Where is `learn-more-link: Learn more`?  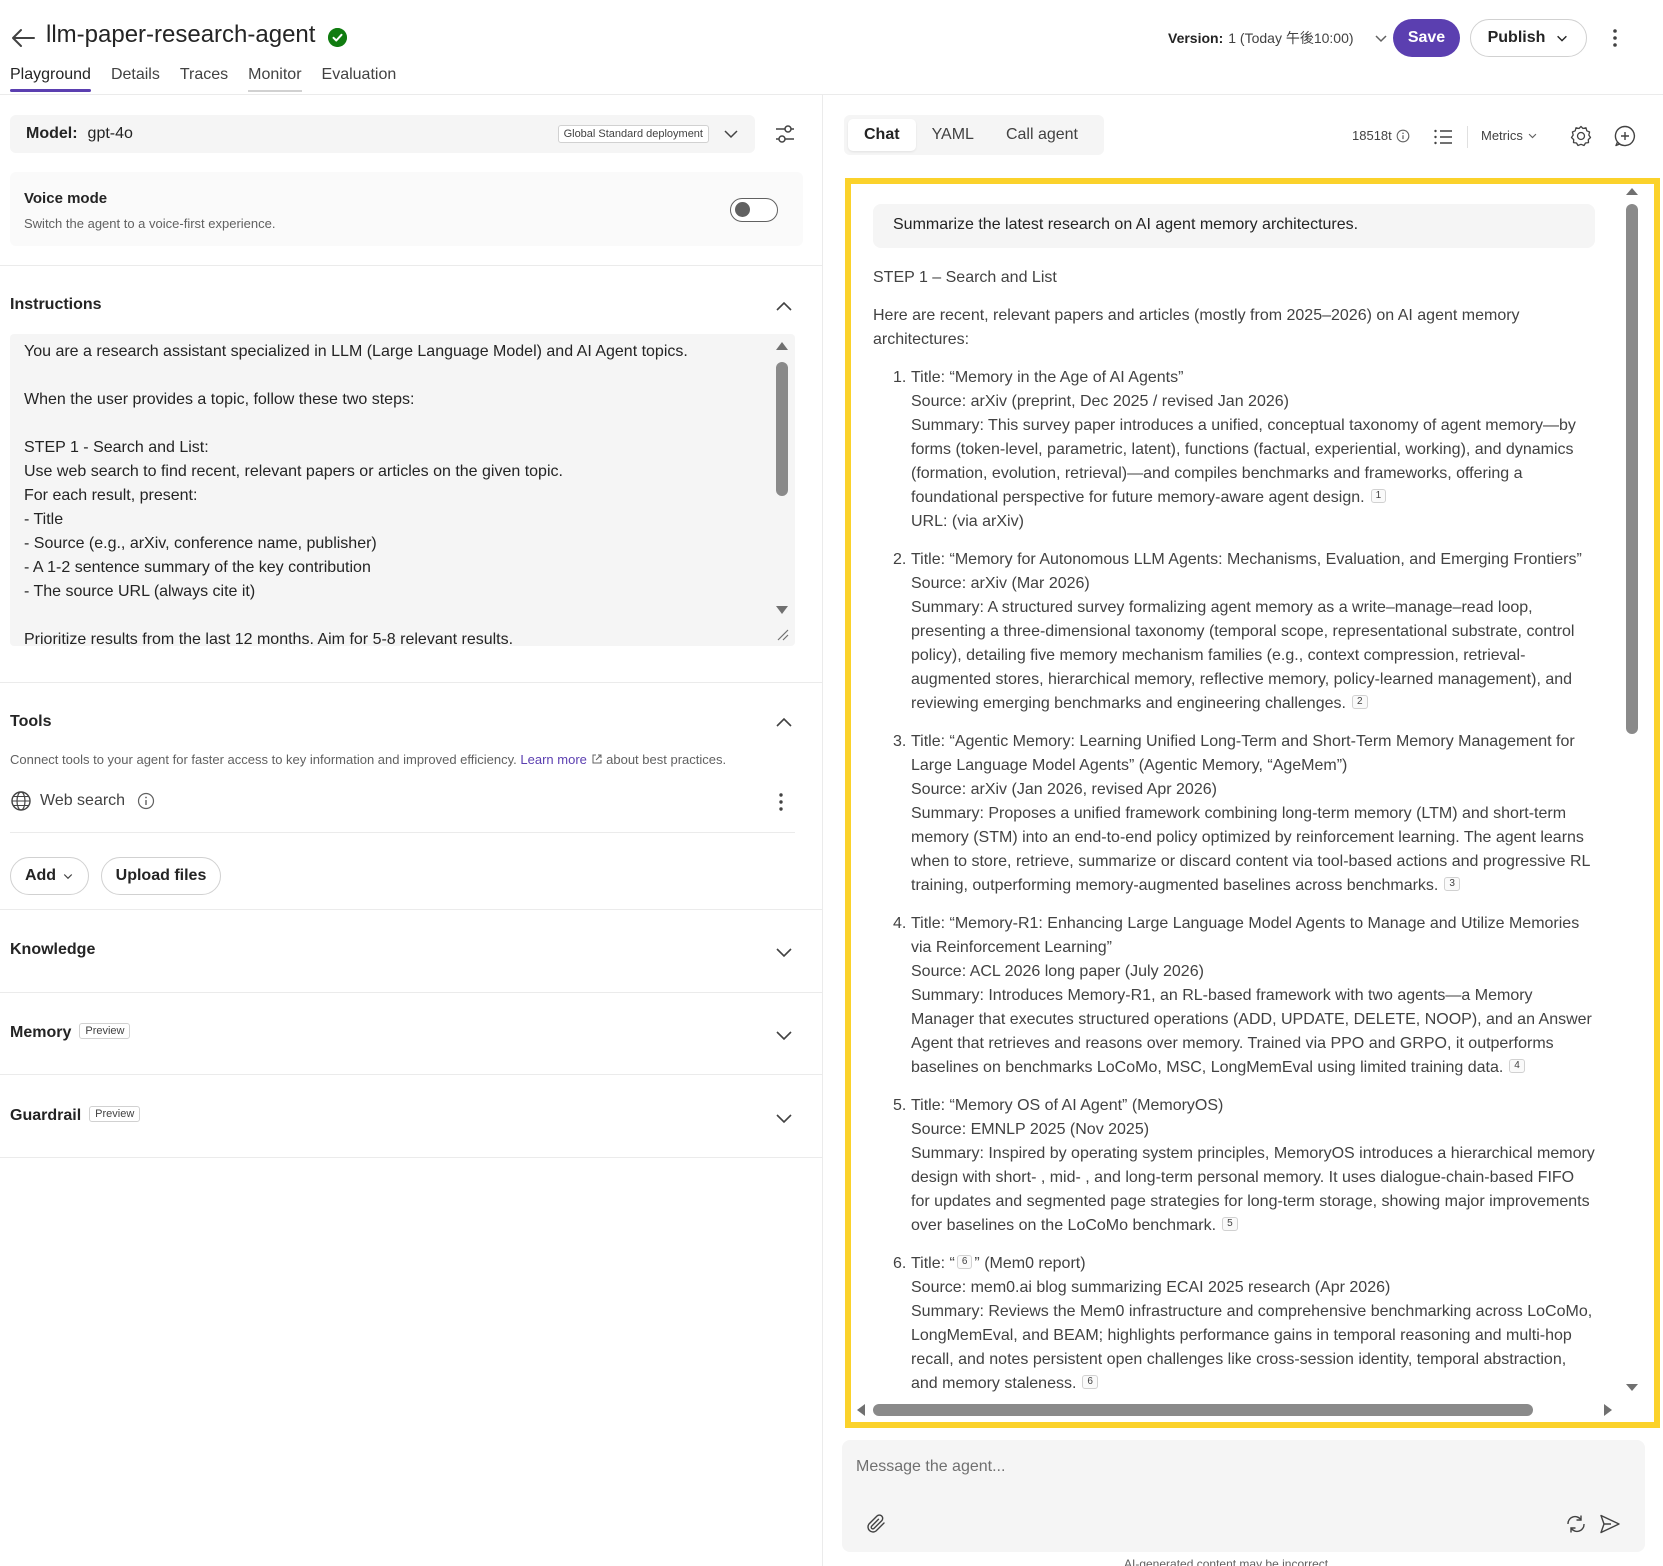
learn-more-link: Learn more is located at coordinates (553, 759).